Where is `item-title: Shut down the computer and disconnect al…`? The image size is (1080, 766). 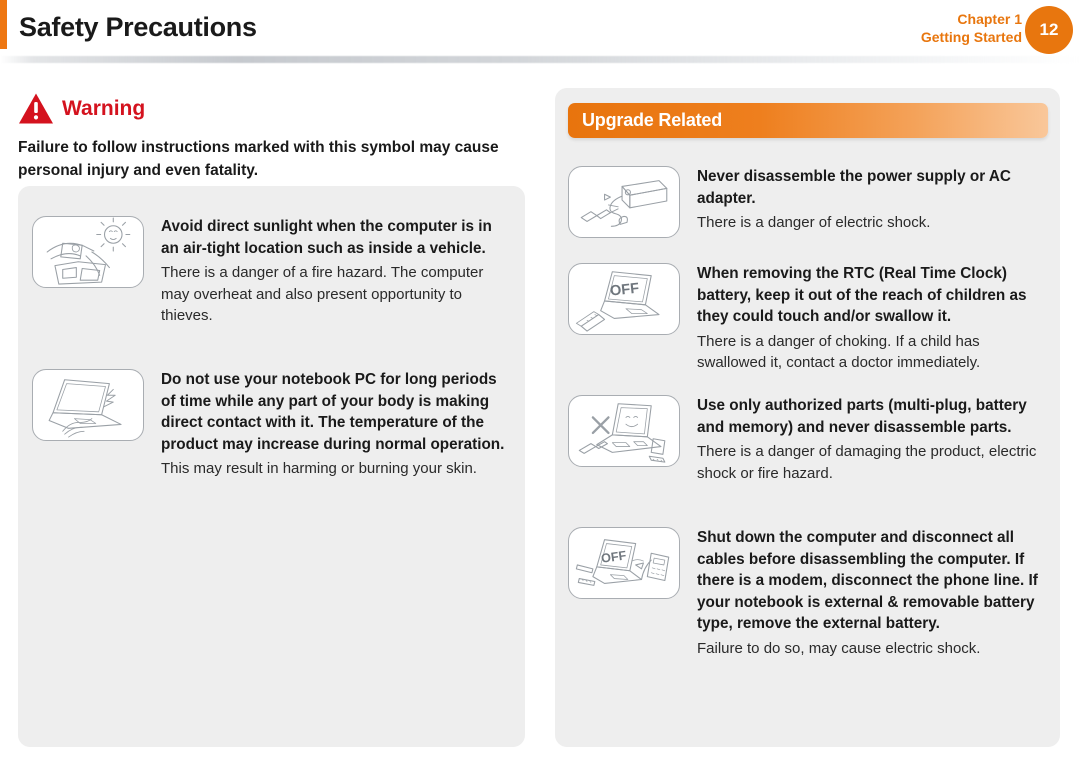
item-title: Shut down the computer and disconnect al… is located at coordinates (867, 580).